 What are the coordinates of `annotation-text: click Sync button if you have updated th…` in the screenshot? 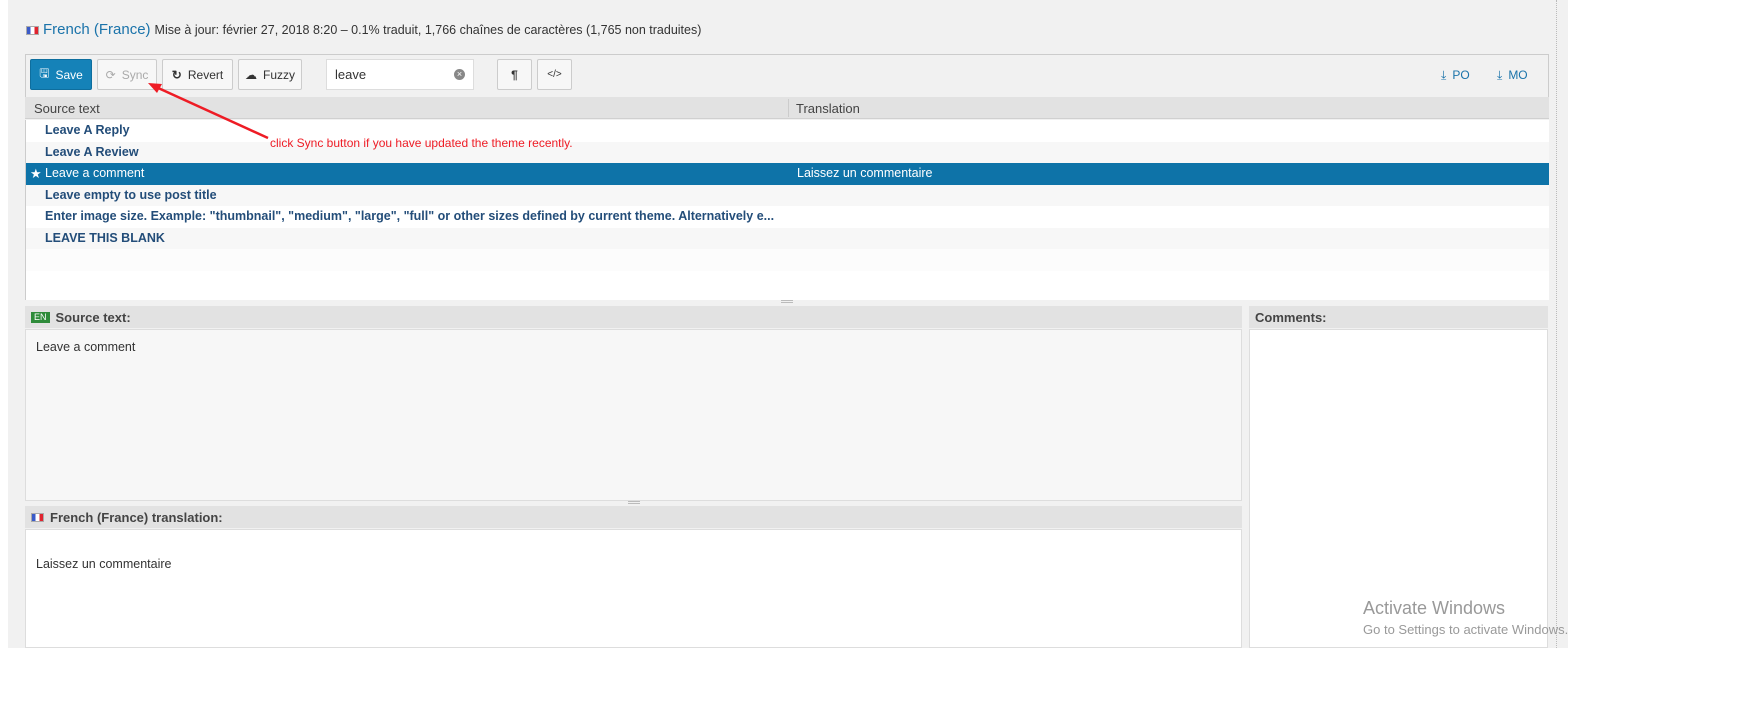 It's located at (421, 143).